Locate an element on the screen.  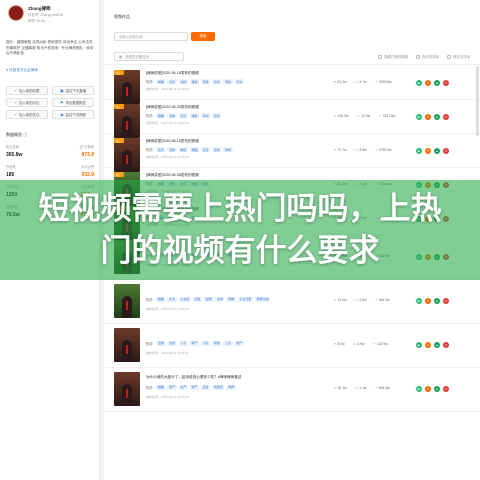
tag-chip: 起诉 is located at coordinates (206, 387).